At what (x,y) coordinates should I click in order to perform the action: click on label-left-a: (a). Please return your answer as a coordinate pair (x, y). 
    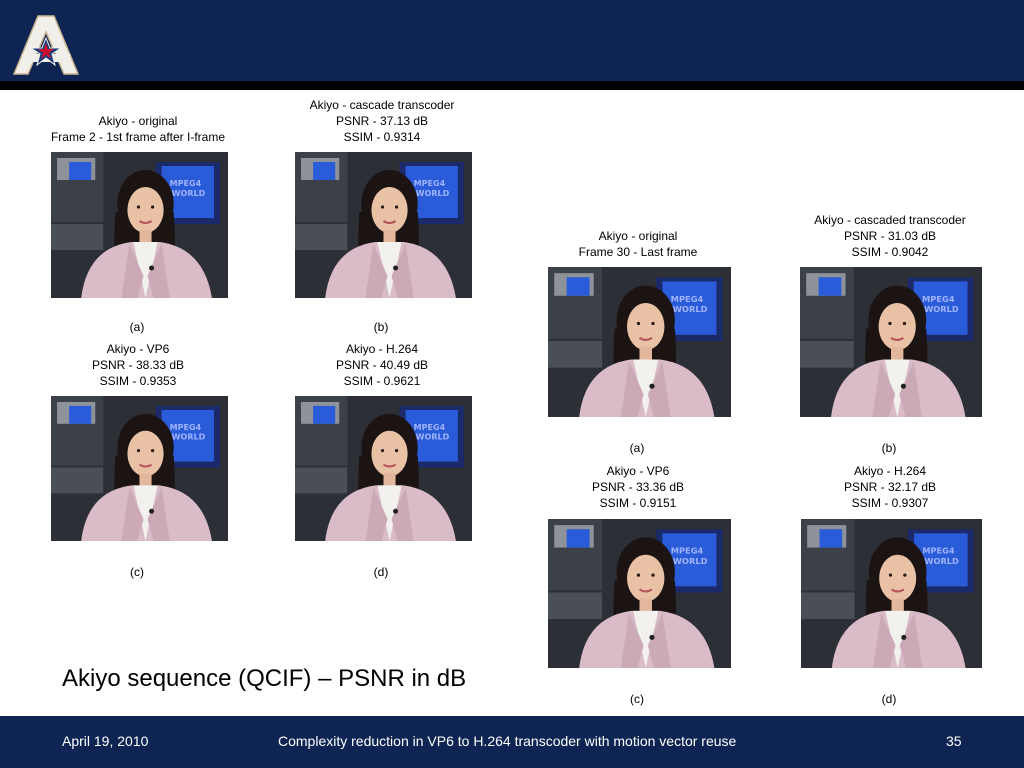
    Looking at the image, I should click on (137, 327).